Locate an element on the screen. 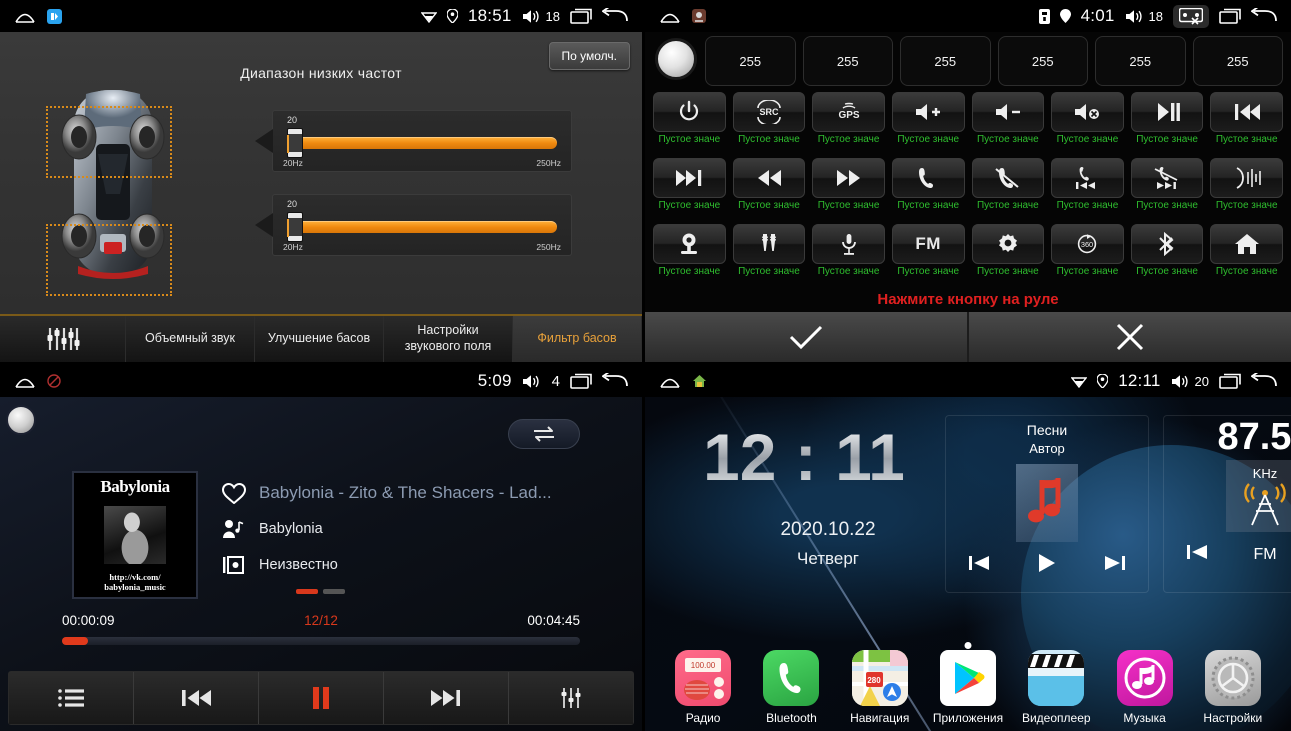  radio-prev-button is located at coordinates (1198, 554).